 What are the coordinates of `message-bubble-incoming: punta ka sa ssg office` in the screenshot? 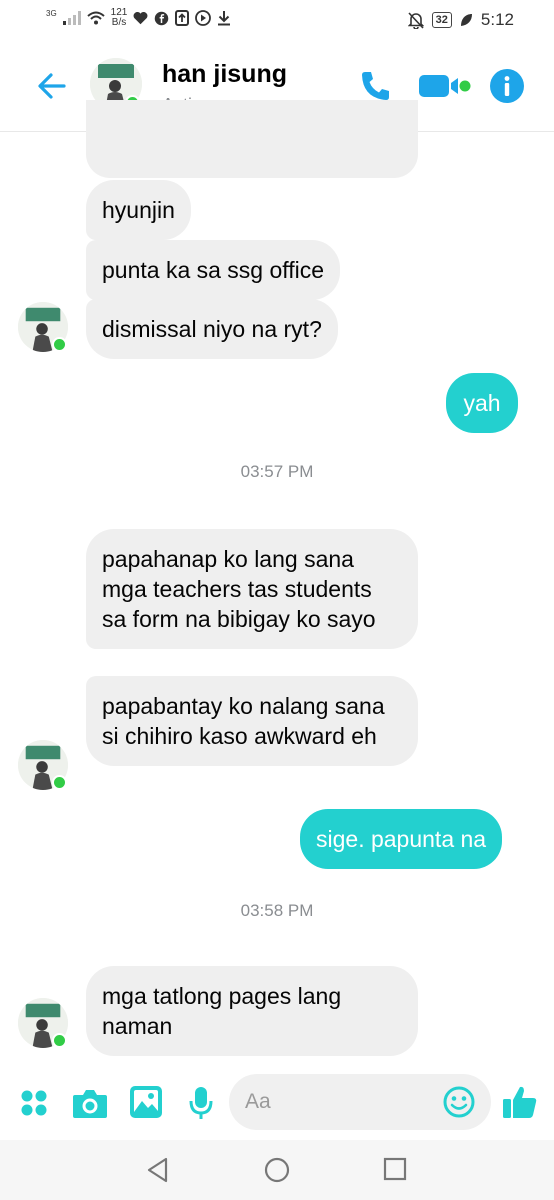 It's located at (213, 270).